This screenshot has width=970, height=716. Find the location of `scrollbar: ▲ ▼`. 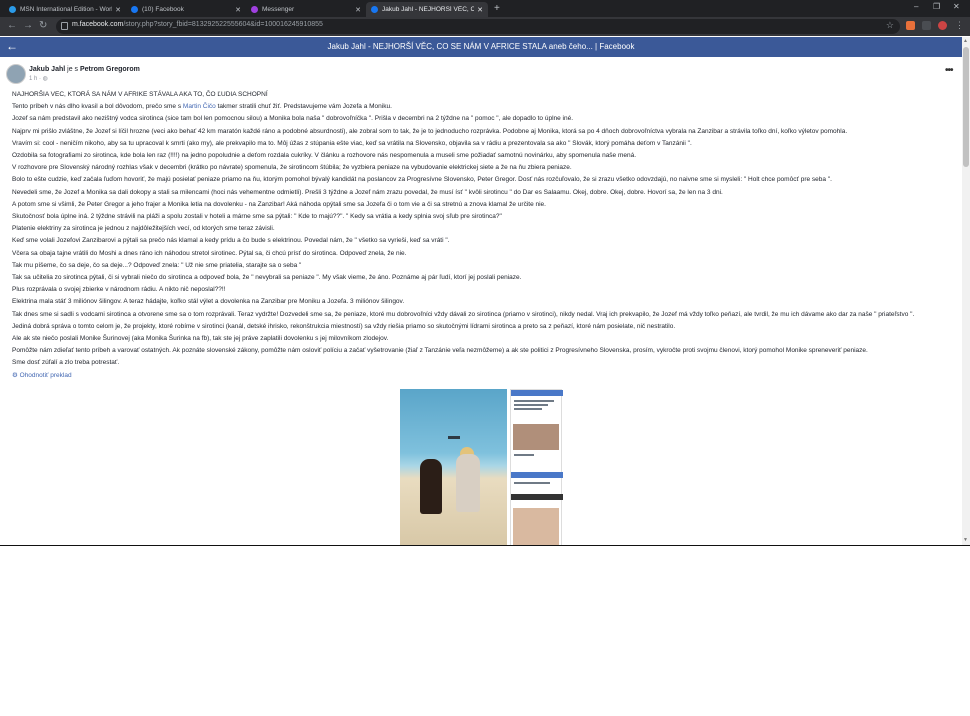

scrollbar: ▲ ▼ is located at coordinates (966, 291).